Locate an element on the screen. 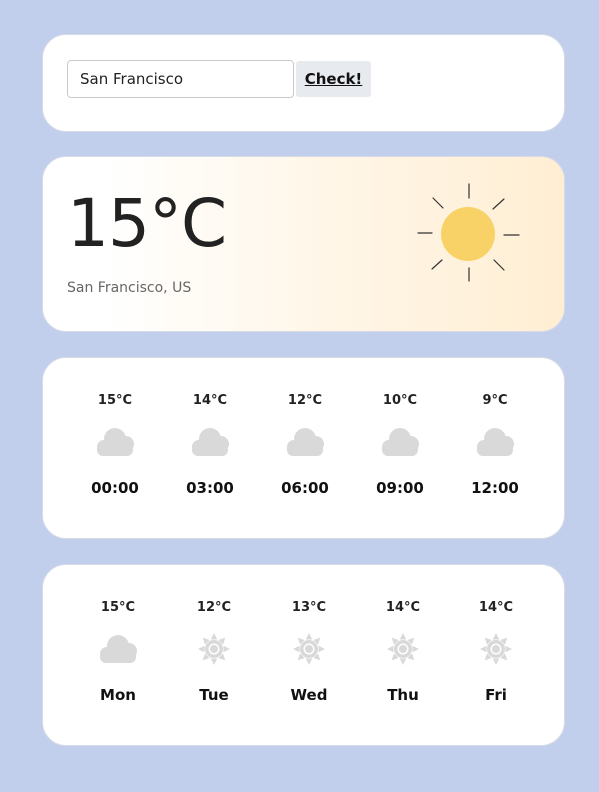 This screenshot has width=599, height=792. hourly-time: 12:00 is located at coordinates (495, 488).